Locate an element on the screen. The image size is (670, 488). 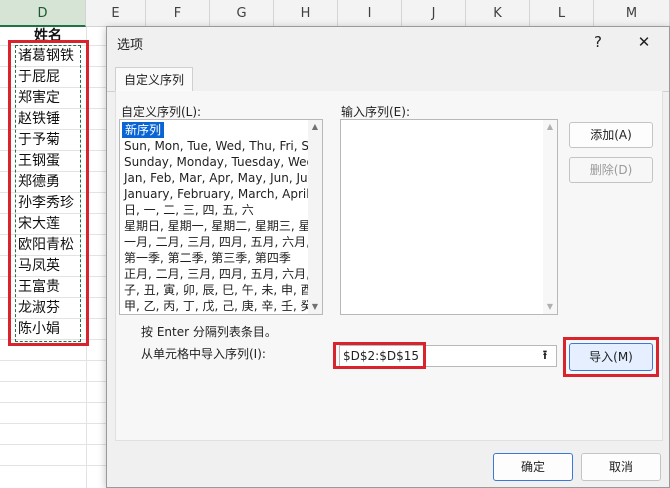
highlight-box-names is located at coordinates (48, 193).